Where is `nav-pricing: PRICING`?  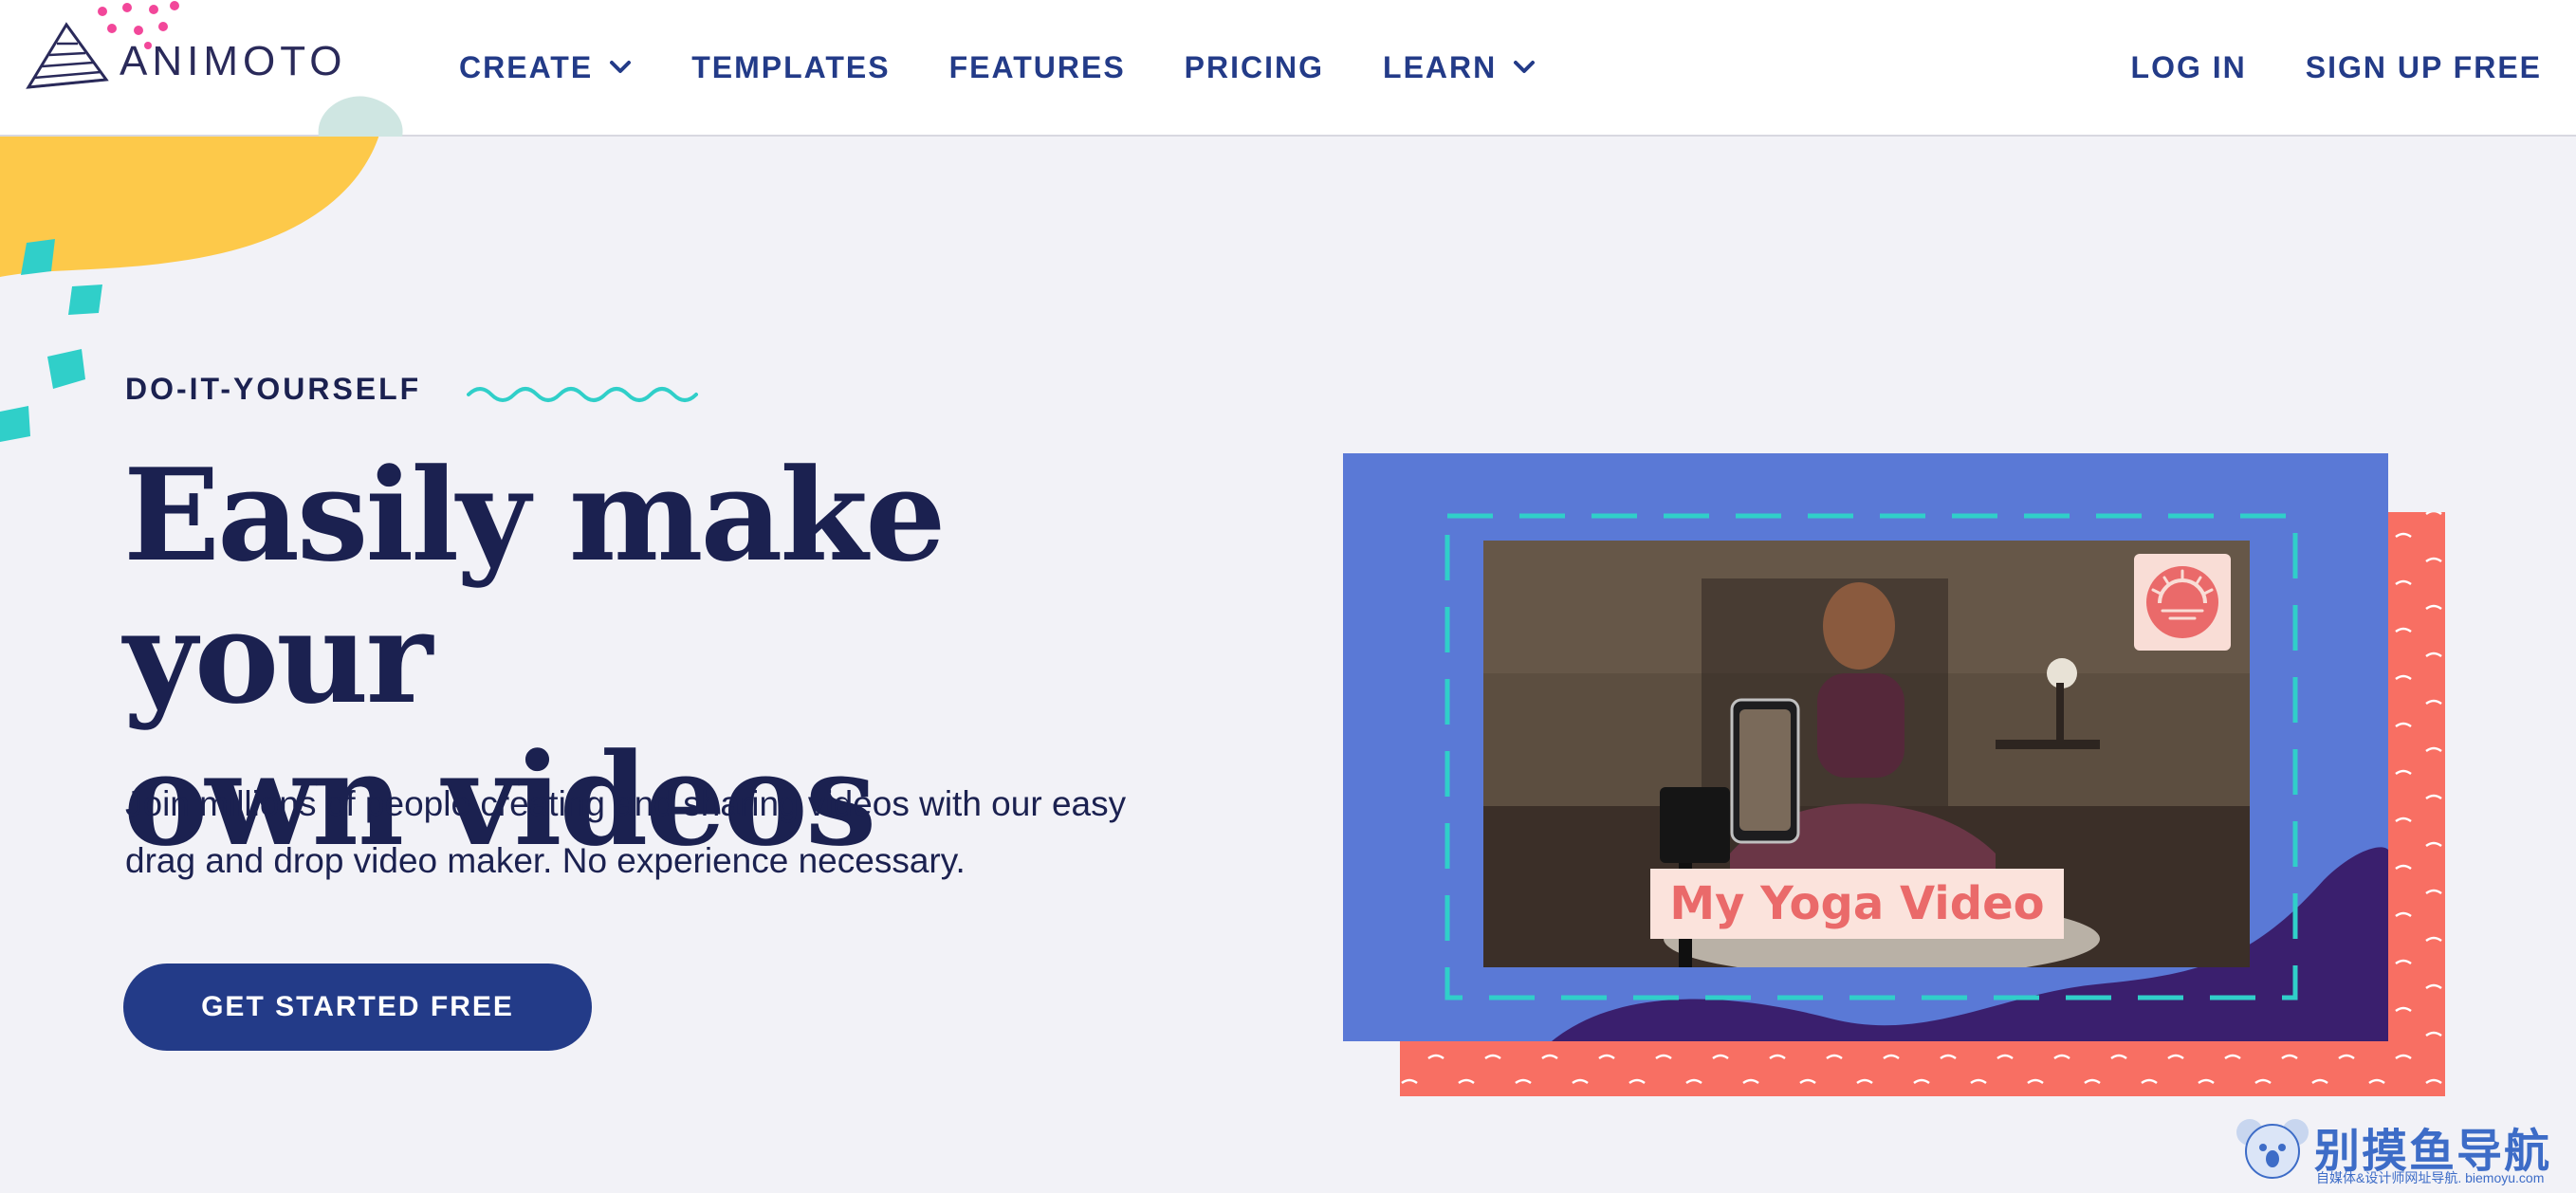
nav-pricing: PRICING is located at coordinates (1254, 67).